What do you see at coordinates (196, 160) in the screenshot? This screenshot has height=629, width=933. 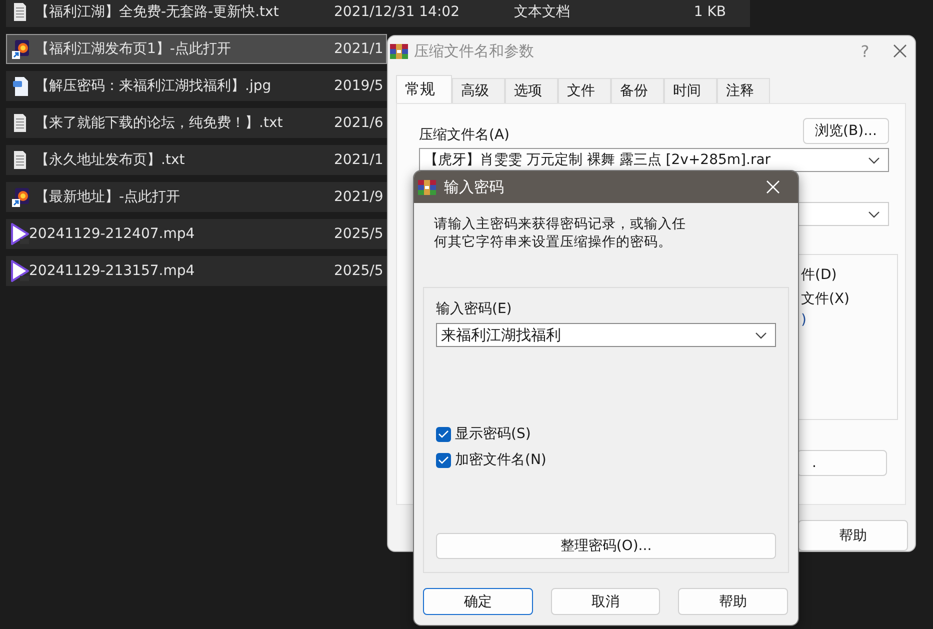 I see `file-row: 【永久地址发布页】.txt 2021/1` at bounding box center [196, 160].